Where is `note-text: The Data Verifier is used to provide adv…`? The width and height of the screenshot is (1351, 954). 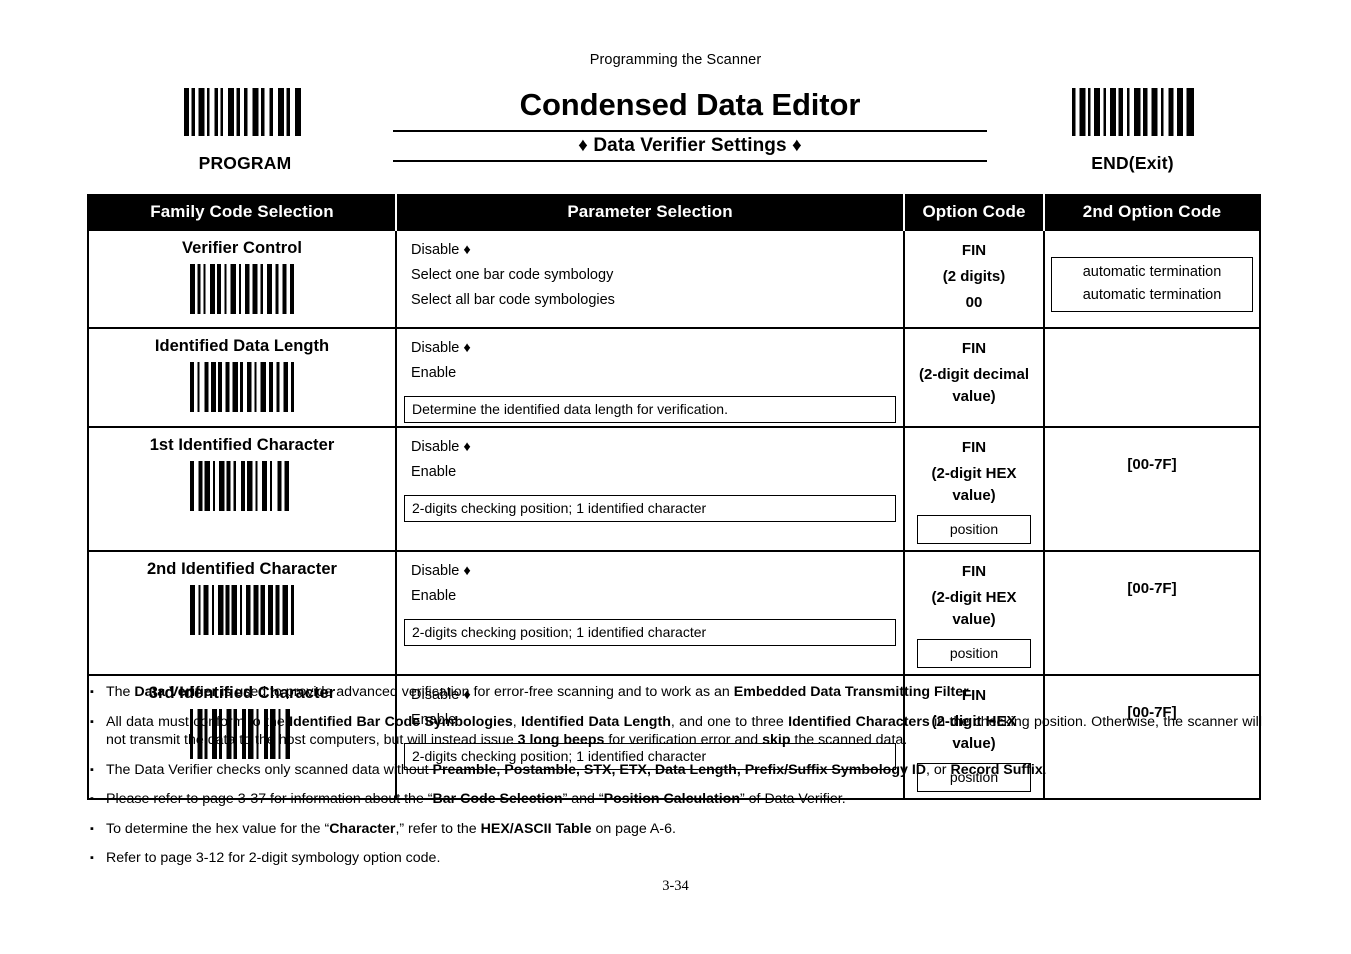 note-text: The Data Verifier is used to provide adv… is located at coordinates (539, 692).